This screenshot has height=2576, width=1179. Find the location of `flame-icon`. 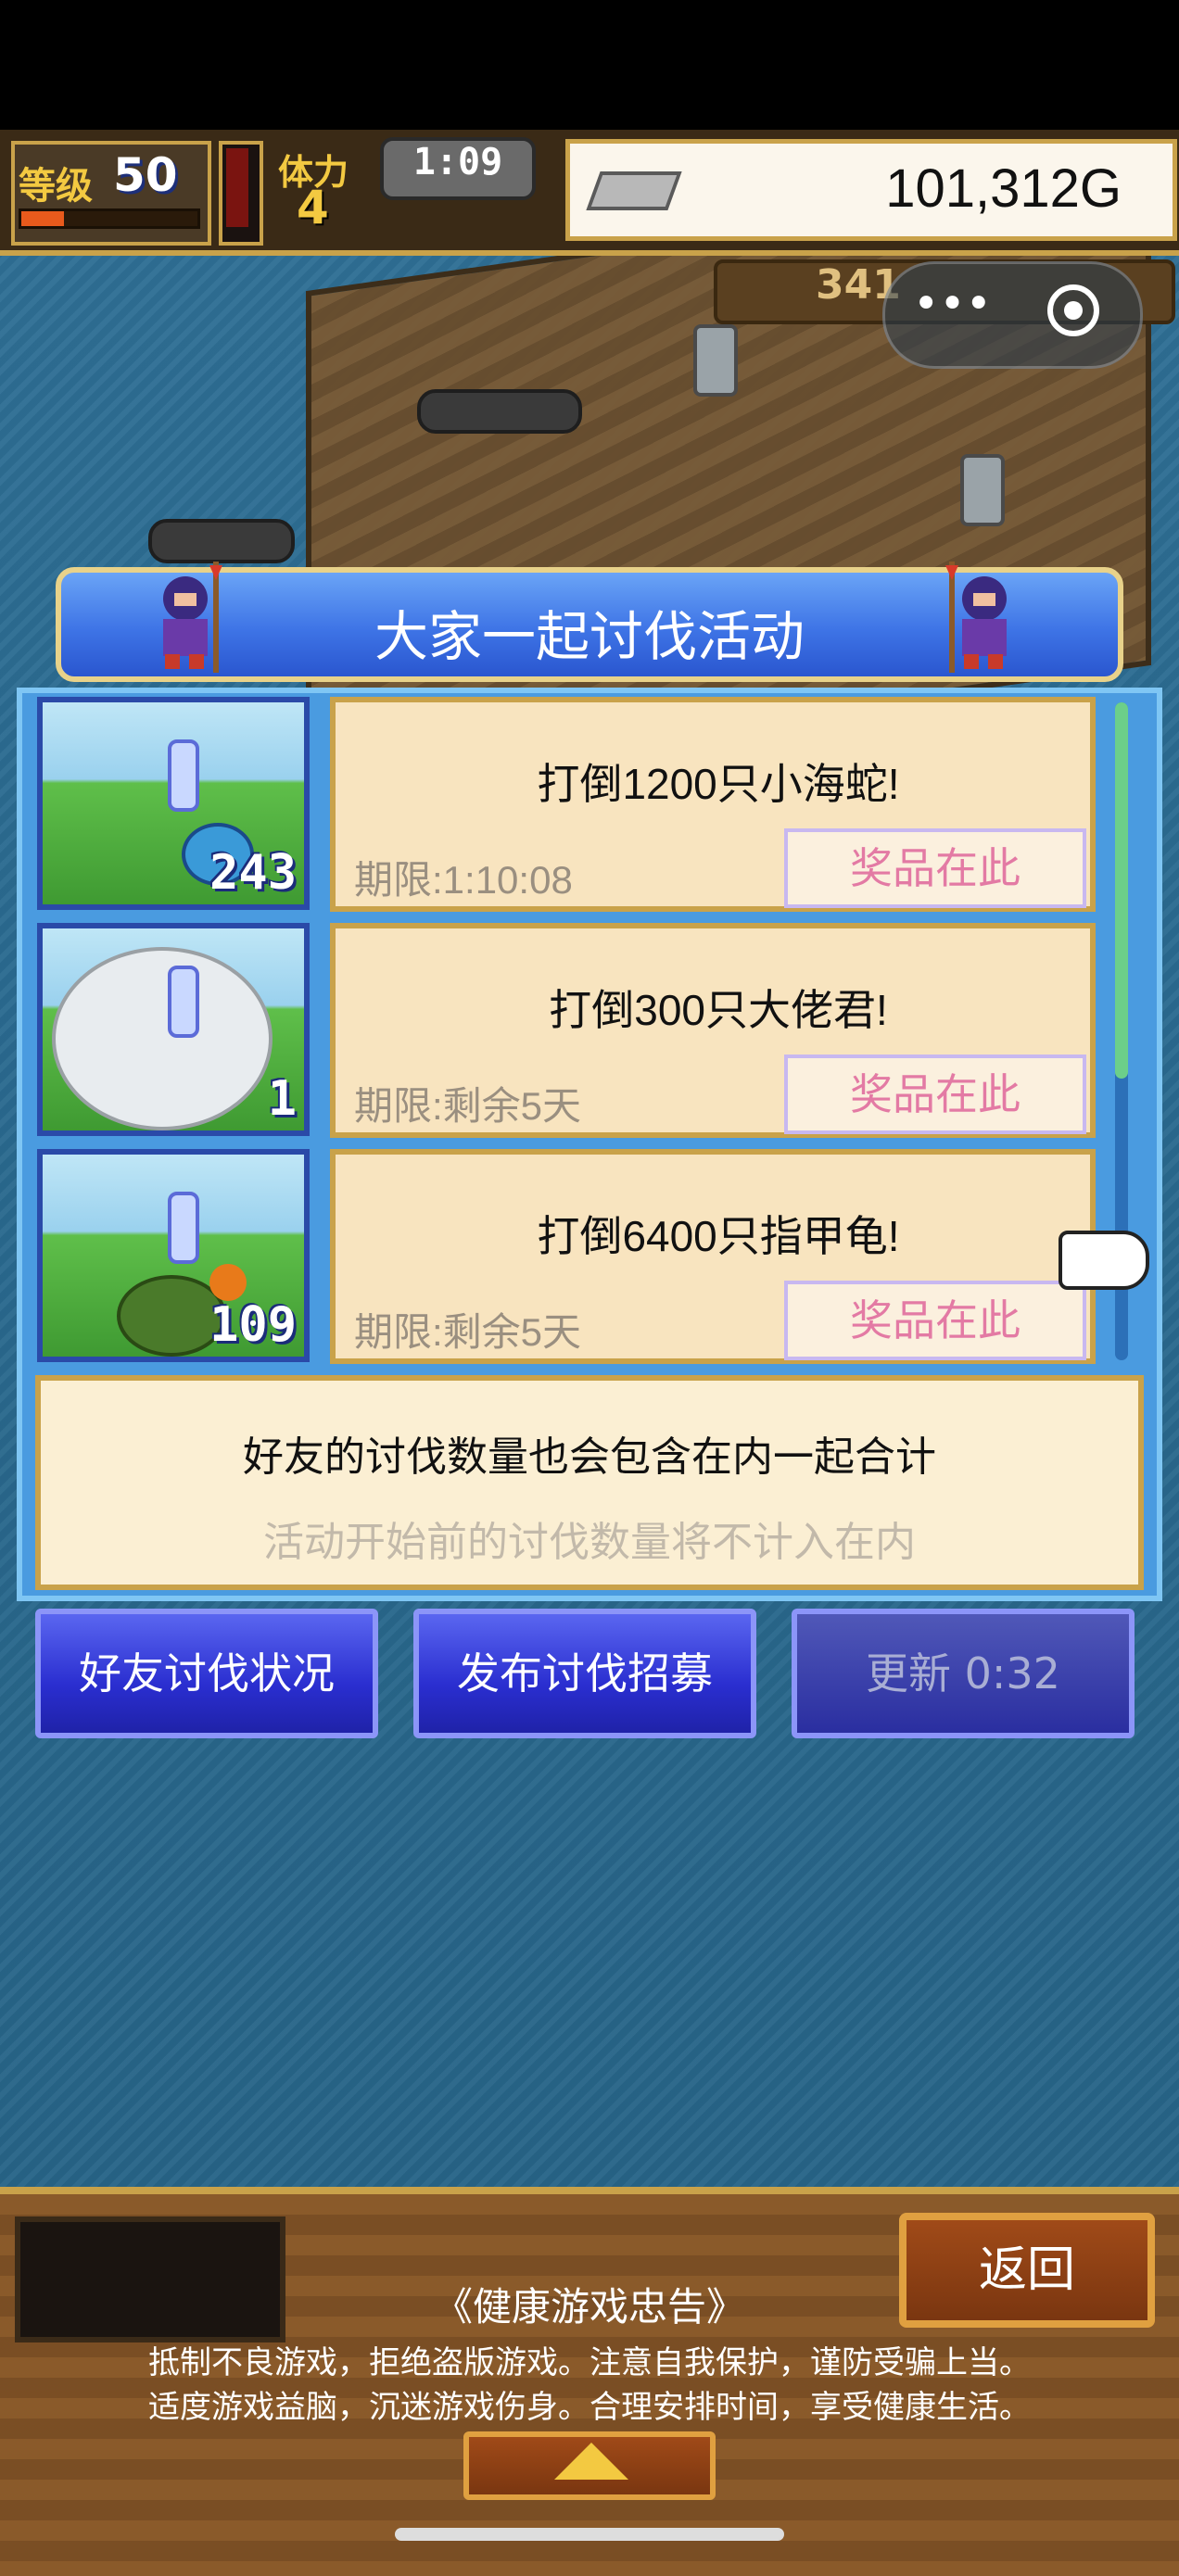

flame-icon is located at coordinates (228, 1282).